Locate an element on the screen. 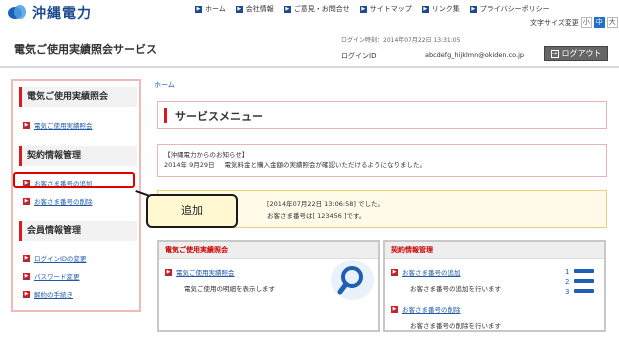 This screenshot has width=619, height=341. highlight-box is located at coordinates (74, 180).